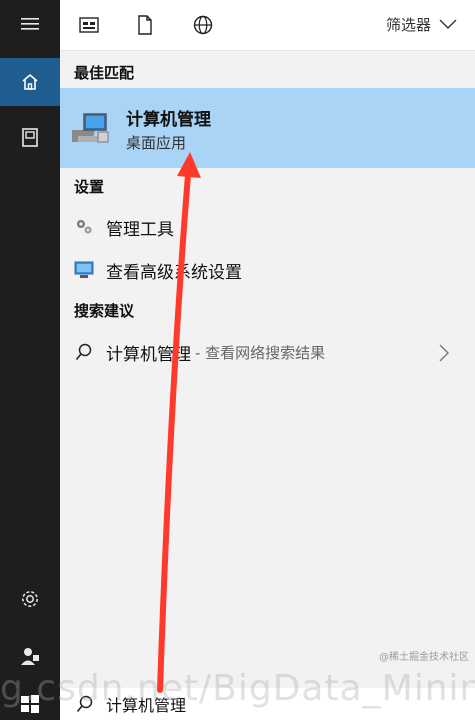  Describe the element at coordinates (267, 270) in the screenshot. I see `settings-item-advanced-system: 查看高级系统设置` at that location.